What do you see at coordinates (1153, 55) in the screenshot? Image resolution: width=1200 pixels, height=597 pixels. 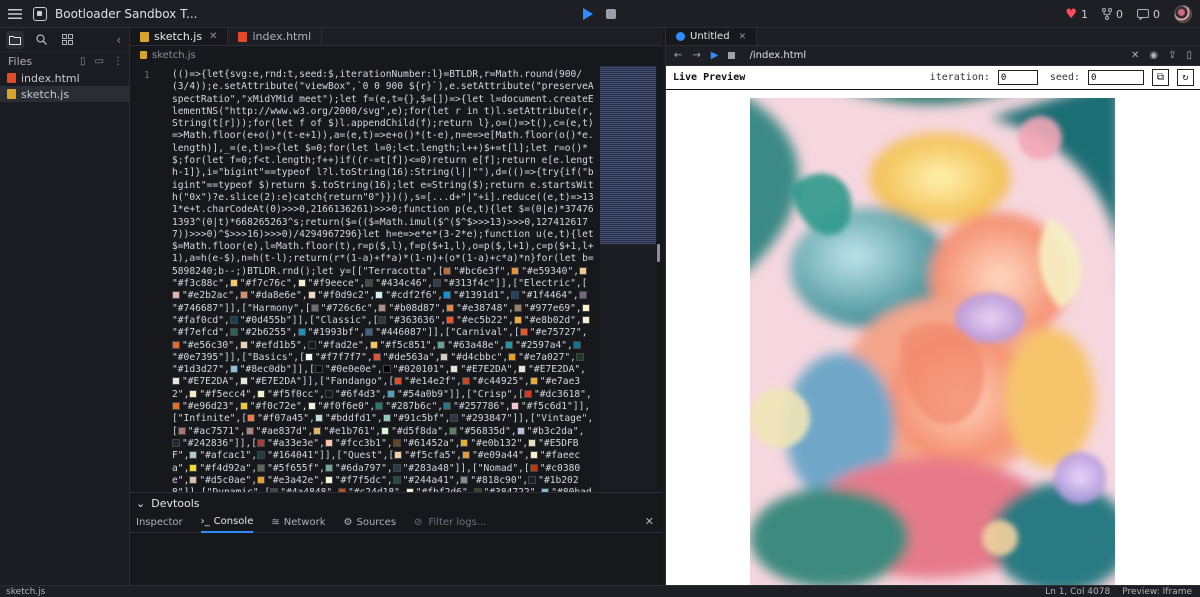 I see `broadcast-icon: ◉` at bounding box center [1153, 55].